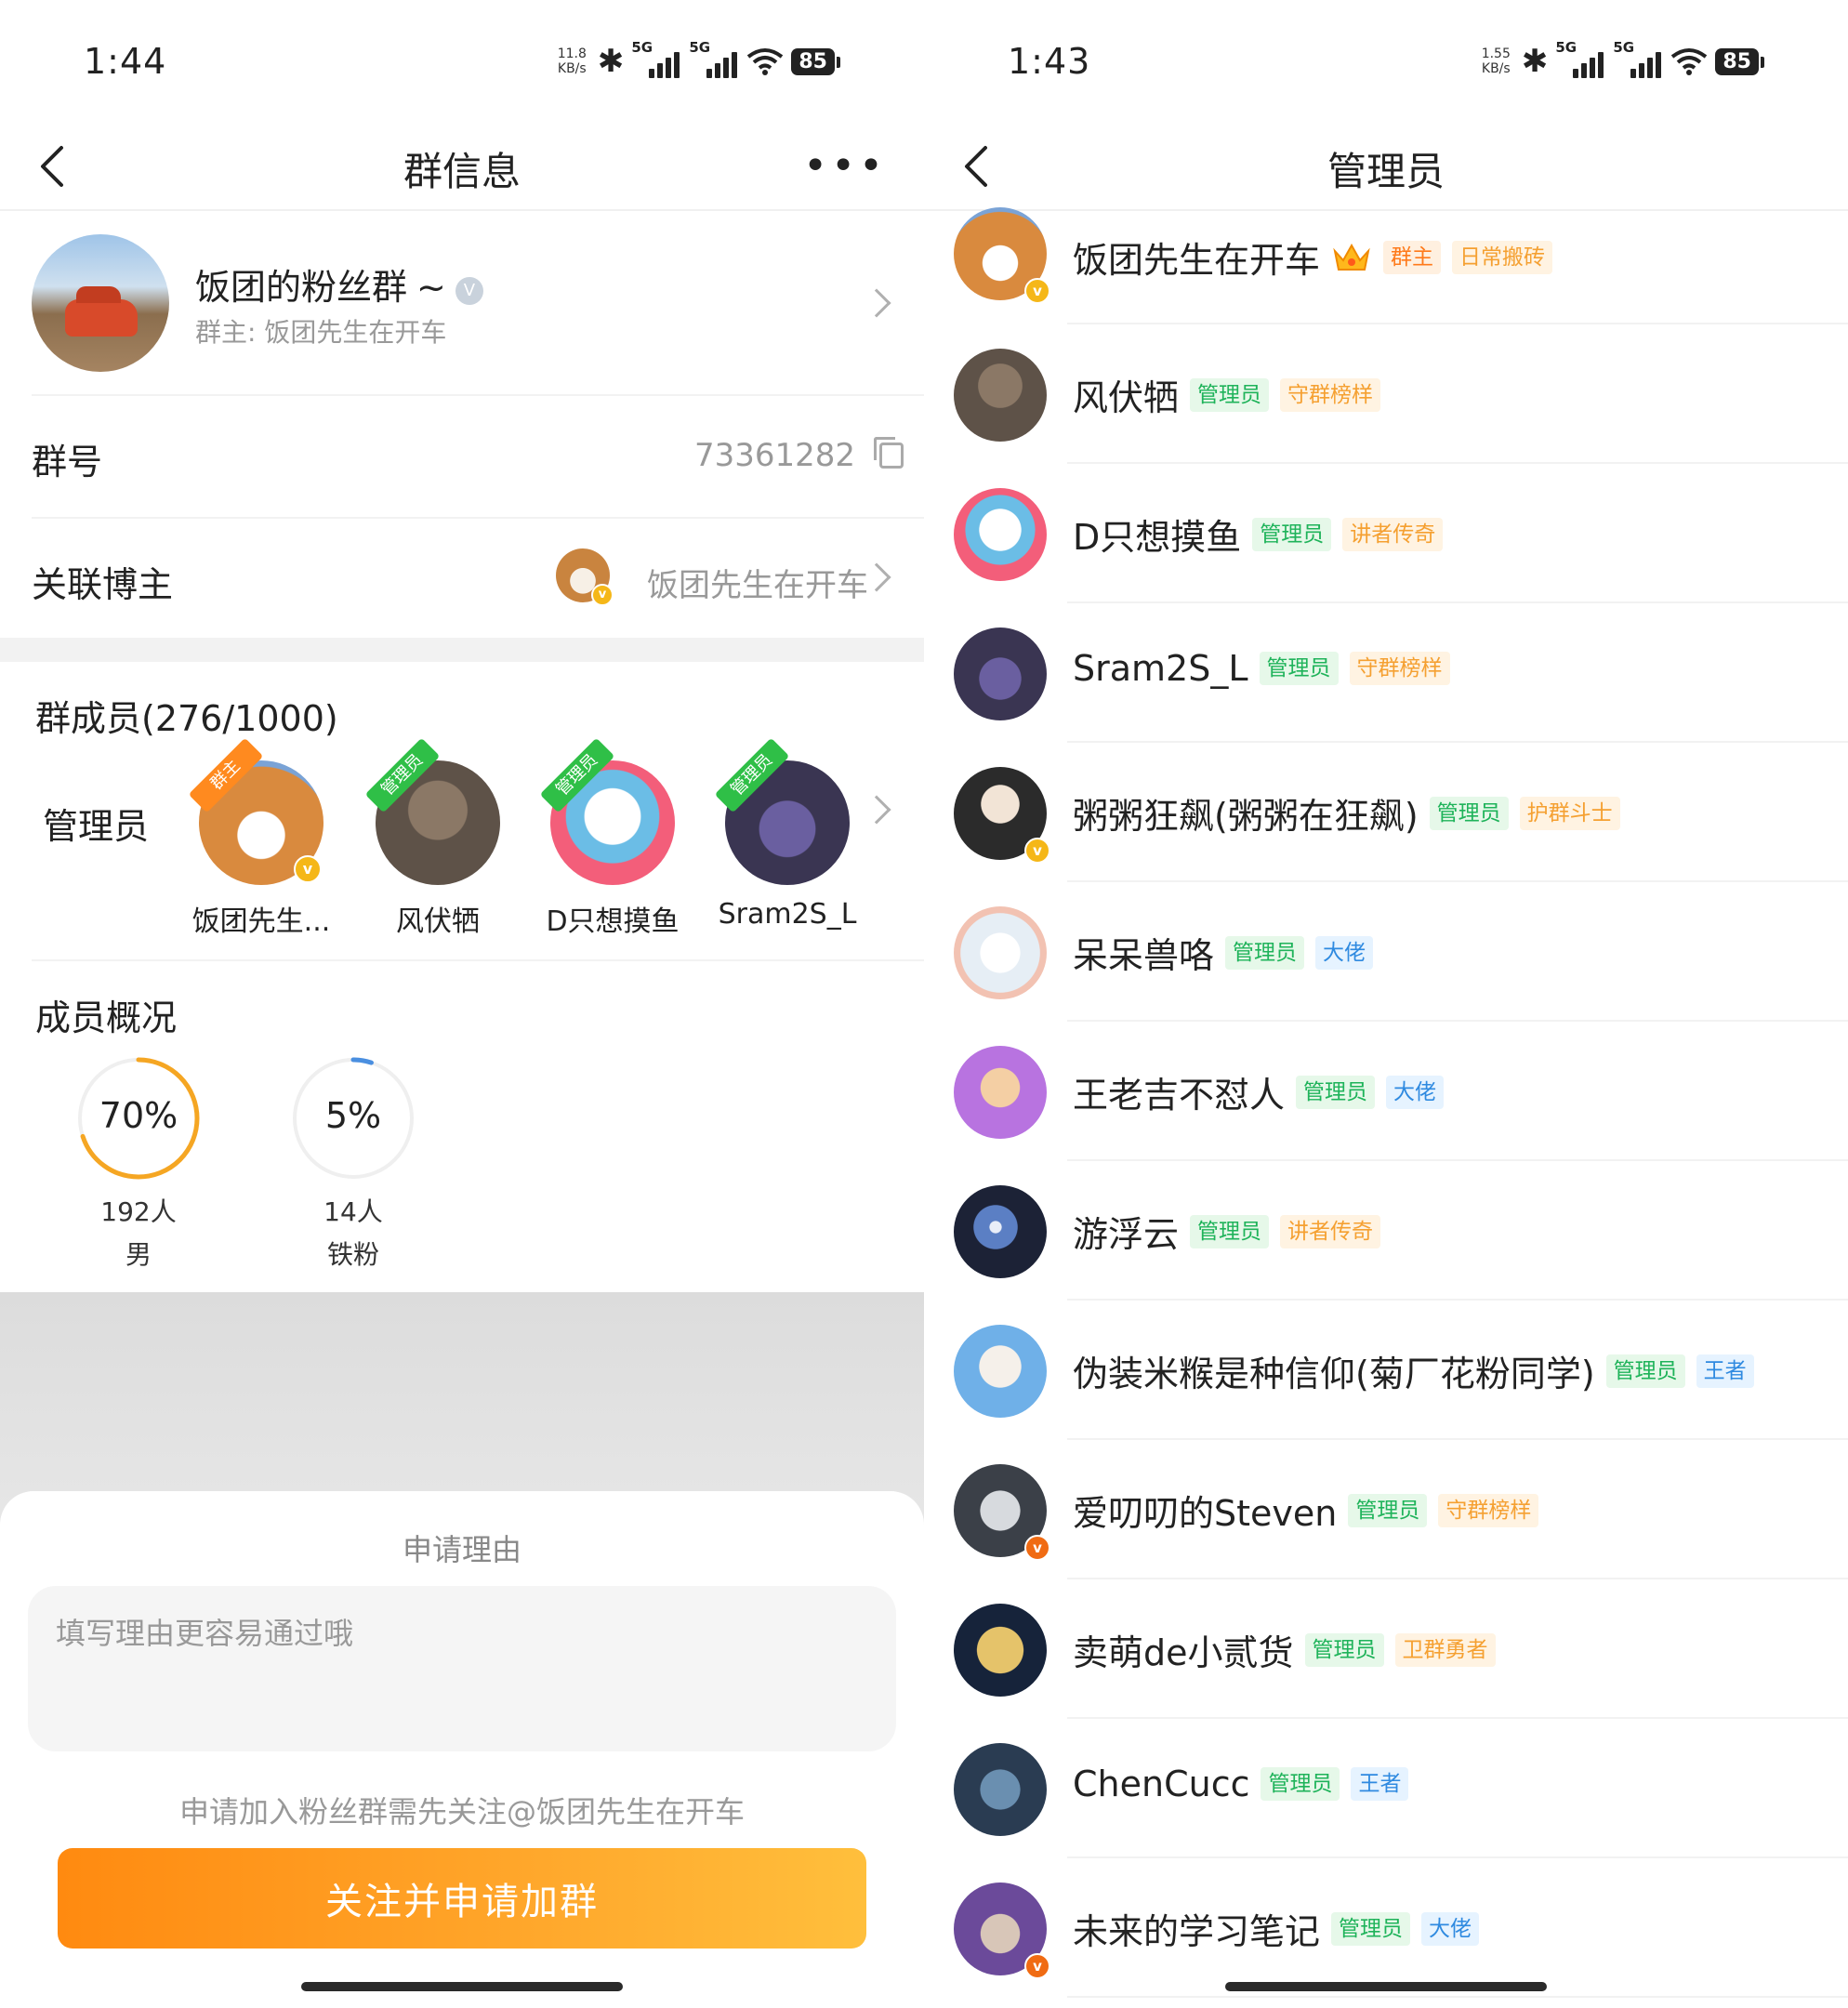  I want to click on admin-row-content: 爱叨叨的Steven 管理员 守群榜样, so click(1306, 1510).